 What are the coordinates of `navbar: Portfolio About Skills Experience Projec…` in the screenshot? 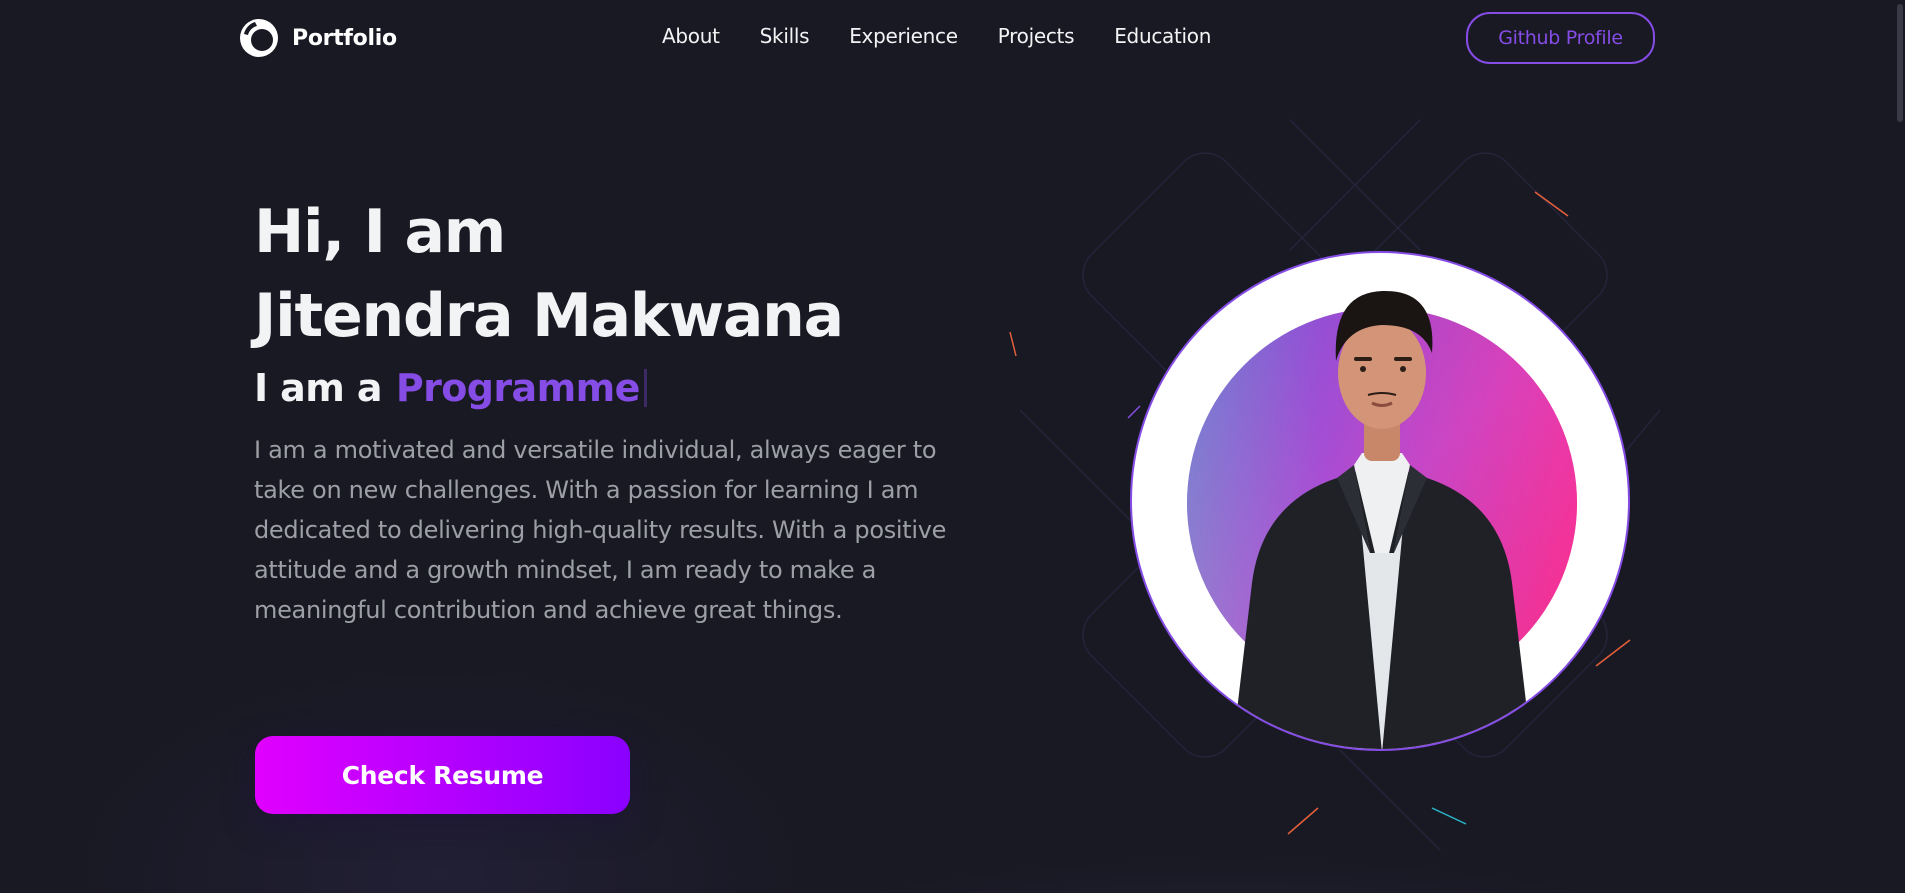 It's located at (952, 38).